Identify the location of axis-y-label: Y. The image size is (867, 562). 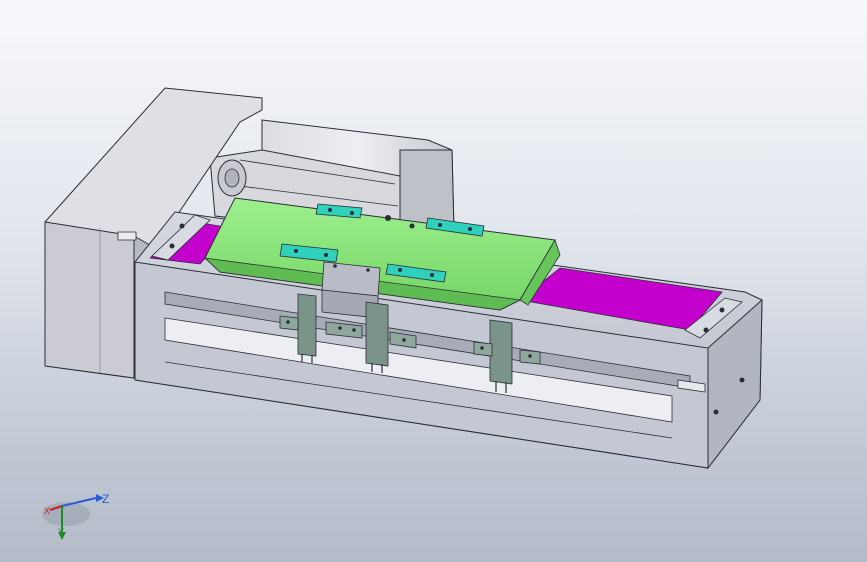
(61, 532).